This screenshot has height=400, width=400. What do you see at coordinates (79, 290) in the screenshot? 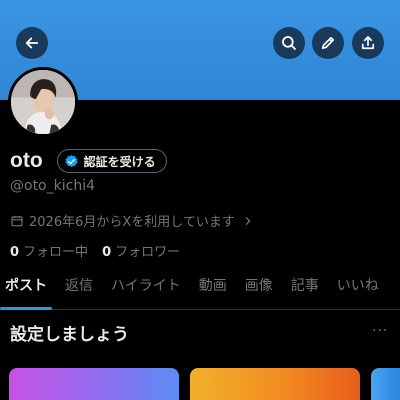
I see `tab-replies: 返信` at bounding box center [79, 290].